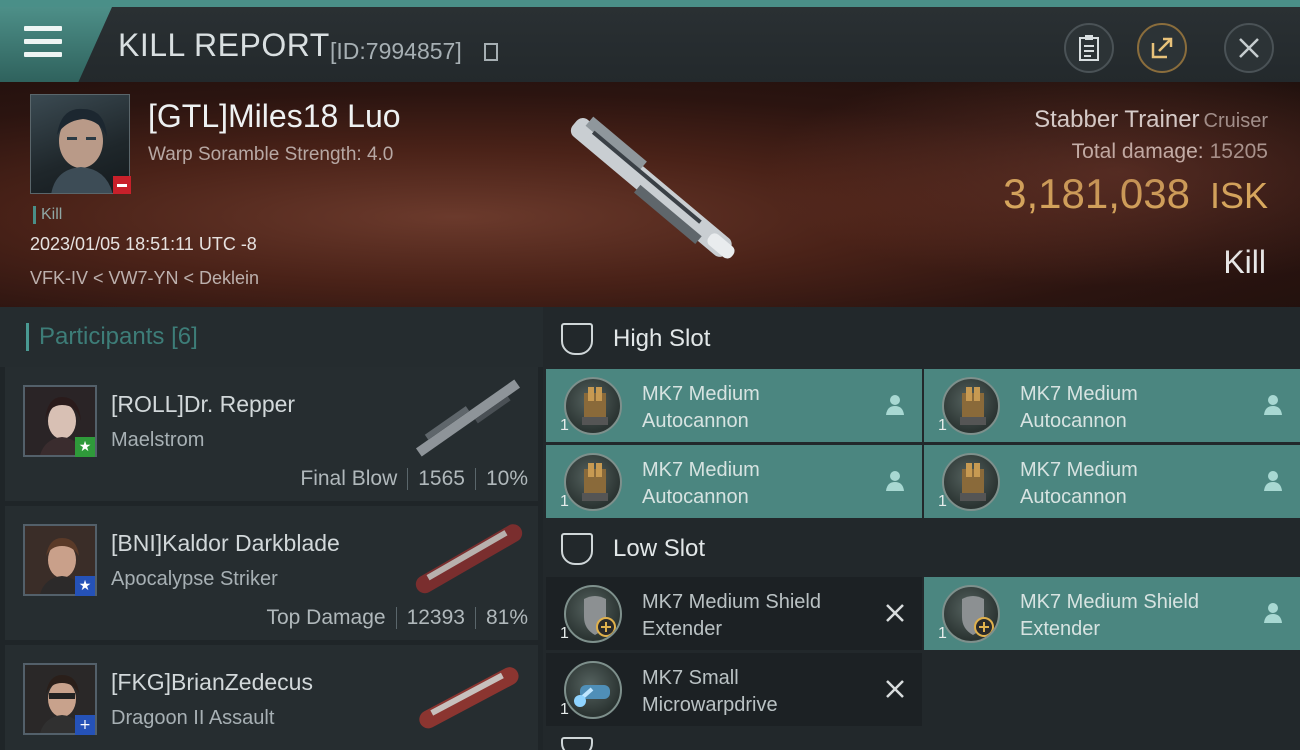  What do you see at coordinates (326, 617) in the screenshot?
I see `participant-role: Top Damage` at bounding box center [326, 617].